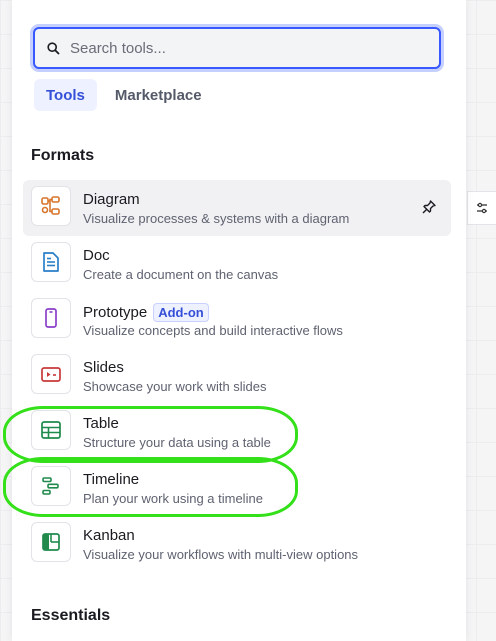 The image size is (496, 641). What do you see at coordinates (429, 207) in the screenshot?
I see `pin-icon` at bounding box center [429, 207].